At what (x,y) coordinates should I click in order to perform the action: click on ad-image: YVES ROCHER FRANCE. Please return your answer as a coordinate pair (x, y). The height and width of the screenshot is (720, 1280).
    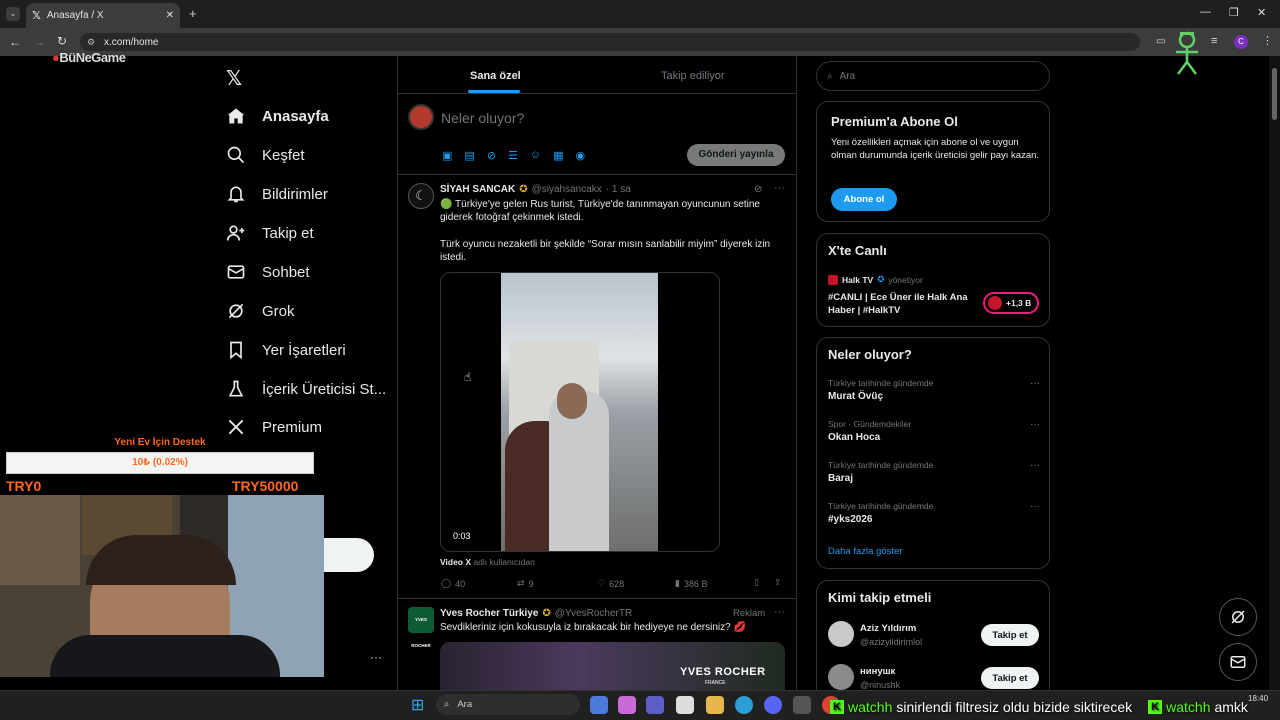
    Looking at the image, I should click on (612, 666).